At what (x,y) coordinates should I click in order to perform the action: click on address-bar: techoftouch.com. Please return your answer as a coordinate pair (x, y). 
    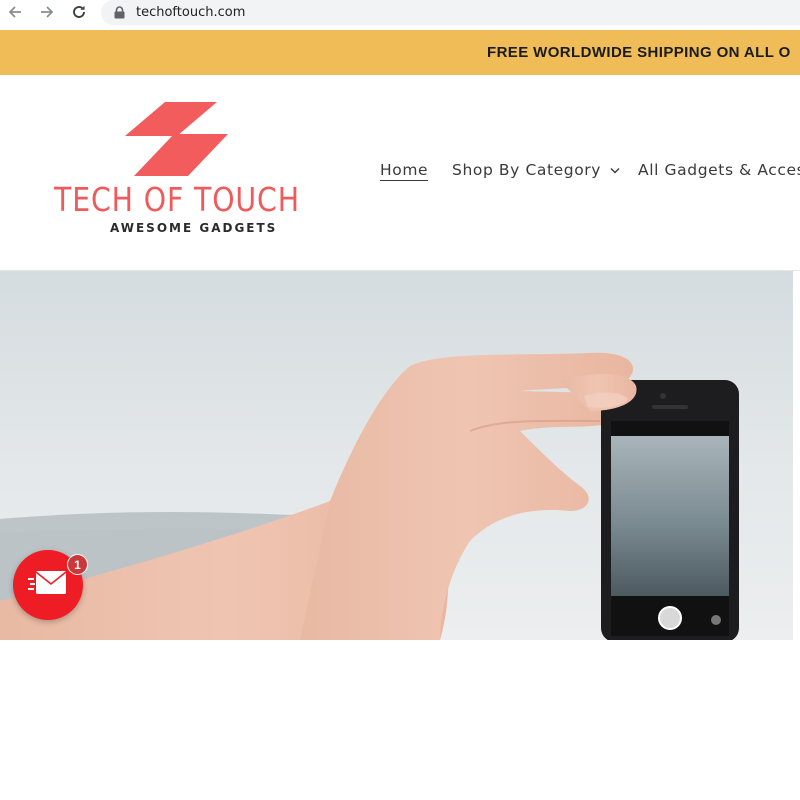
    Looking at the image, I should click on (450, 12).